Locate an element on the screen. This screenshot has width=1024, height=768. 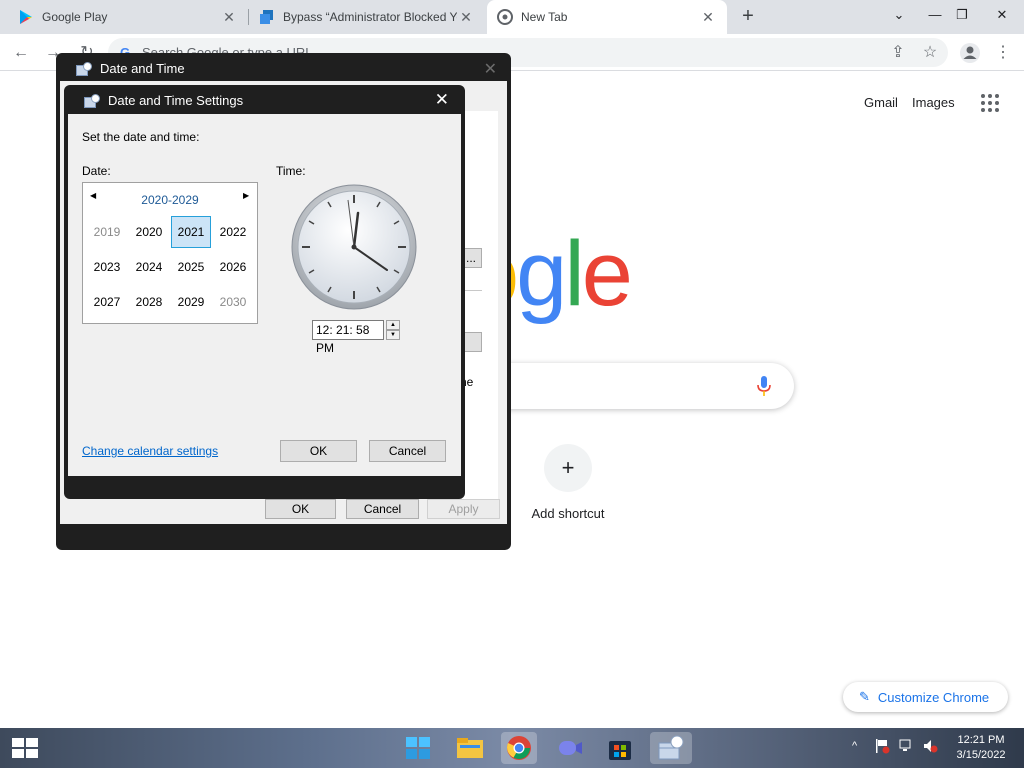
dialog-title: Date and Time Settings is located at coordinates (176, 100).